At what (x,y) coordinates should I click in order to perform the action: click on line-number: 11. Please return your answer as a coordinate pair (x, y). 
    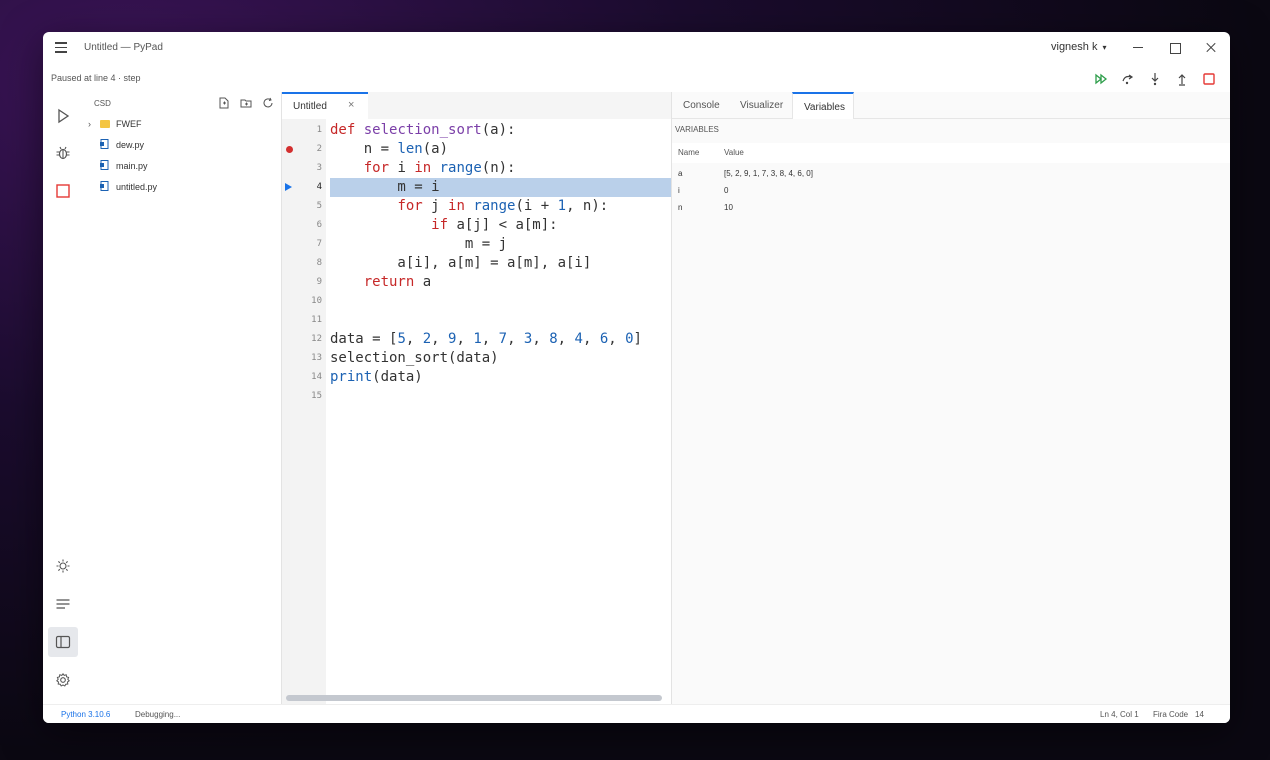
    Looking at the image, I should click on (316, 320).